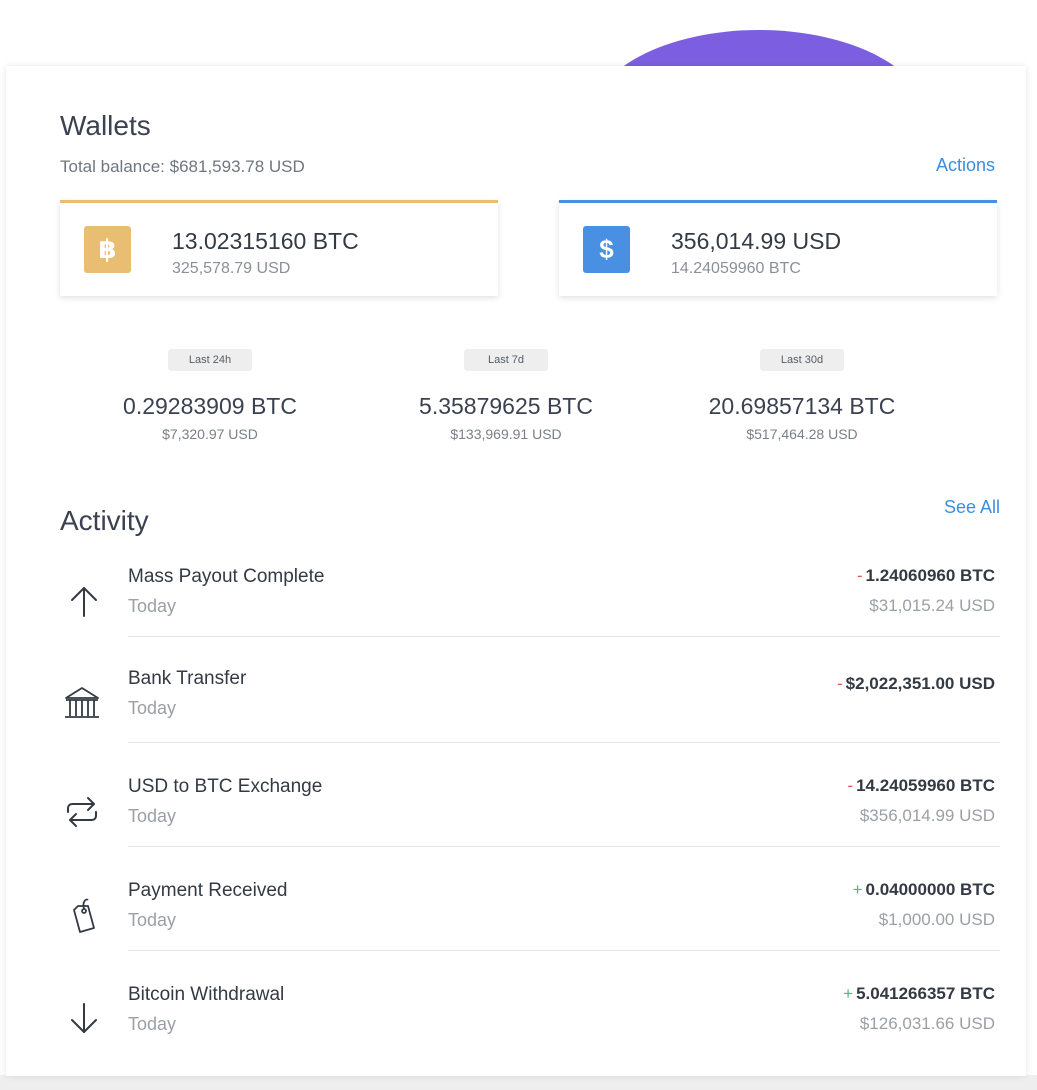 This screenshot has height=1090, width=1037. What do you see at coordinates (506, 406) in the screenshot?
I see `stat-btc: 5.35879625 BTC` at bounding box center [506, 406].